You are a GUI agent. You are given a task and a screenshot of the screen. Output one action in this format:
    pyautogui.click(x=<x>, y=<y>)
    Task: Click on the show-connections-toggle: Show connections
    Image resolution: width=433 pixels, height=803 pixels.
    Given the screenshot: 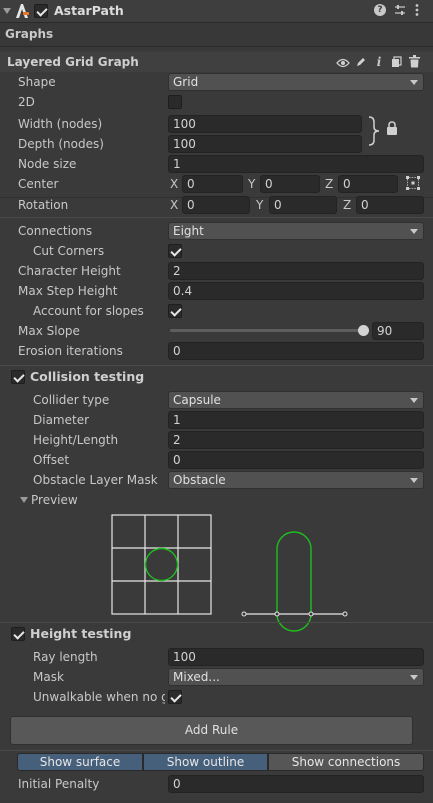 What is the action you would take?
    pyautogui.click(x=346, y=762)
    